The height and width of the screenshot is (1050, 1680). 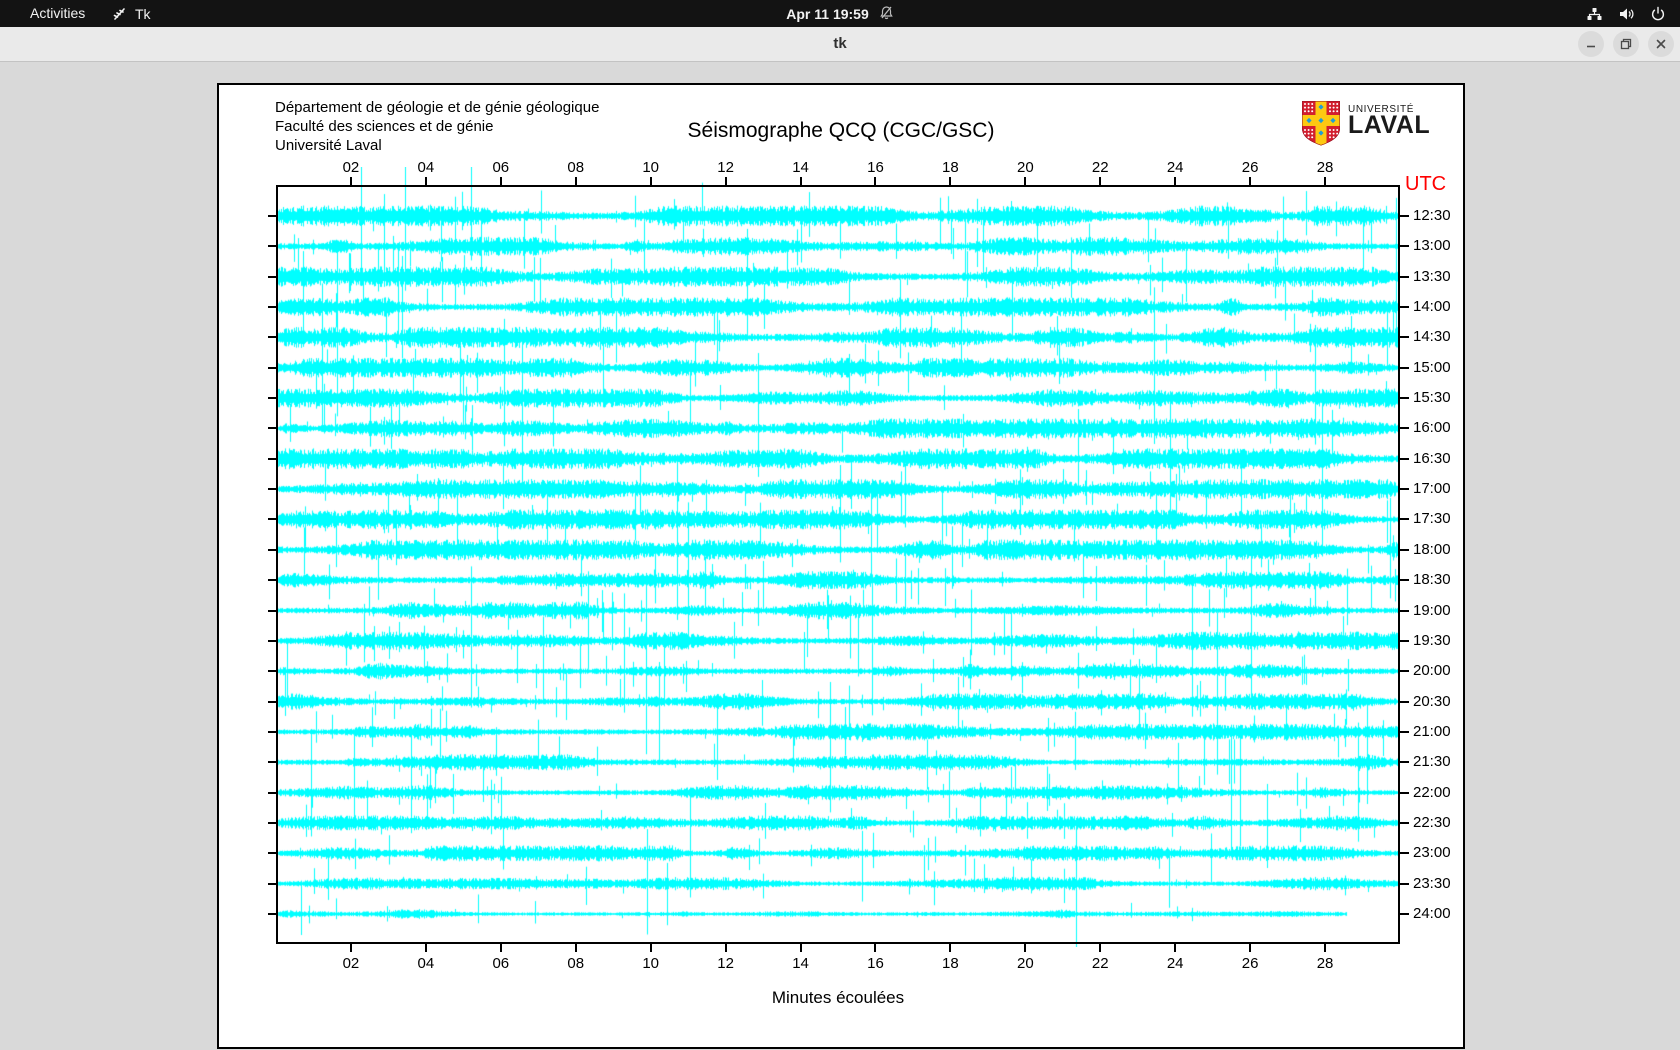 What do you see at coordinates (1432, 792) in the screenshot?
I see `utc-tick-label: 22:00` at bounding box center [1432, 792].